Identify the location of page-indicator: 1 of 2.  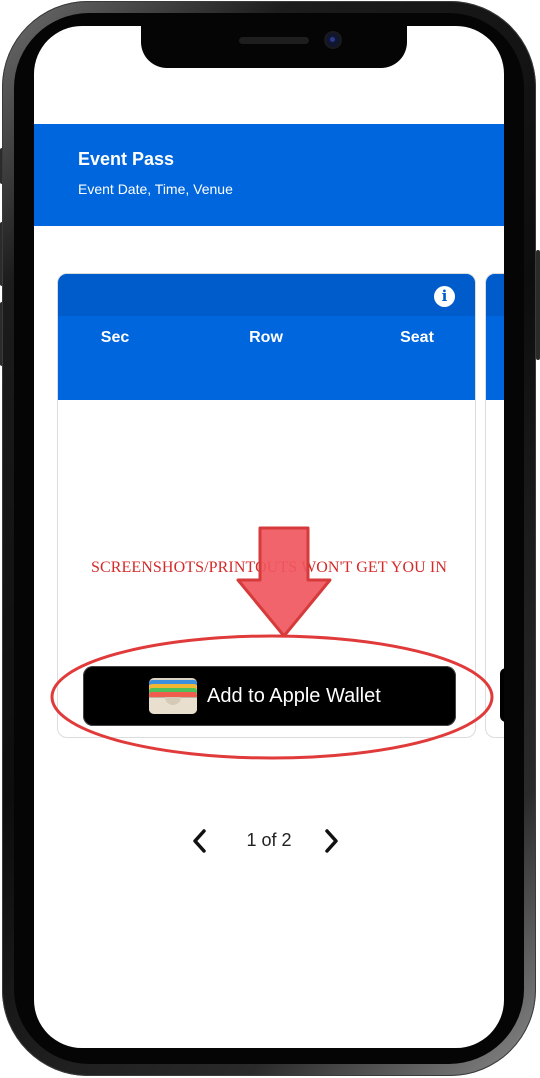
(269, 840).